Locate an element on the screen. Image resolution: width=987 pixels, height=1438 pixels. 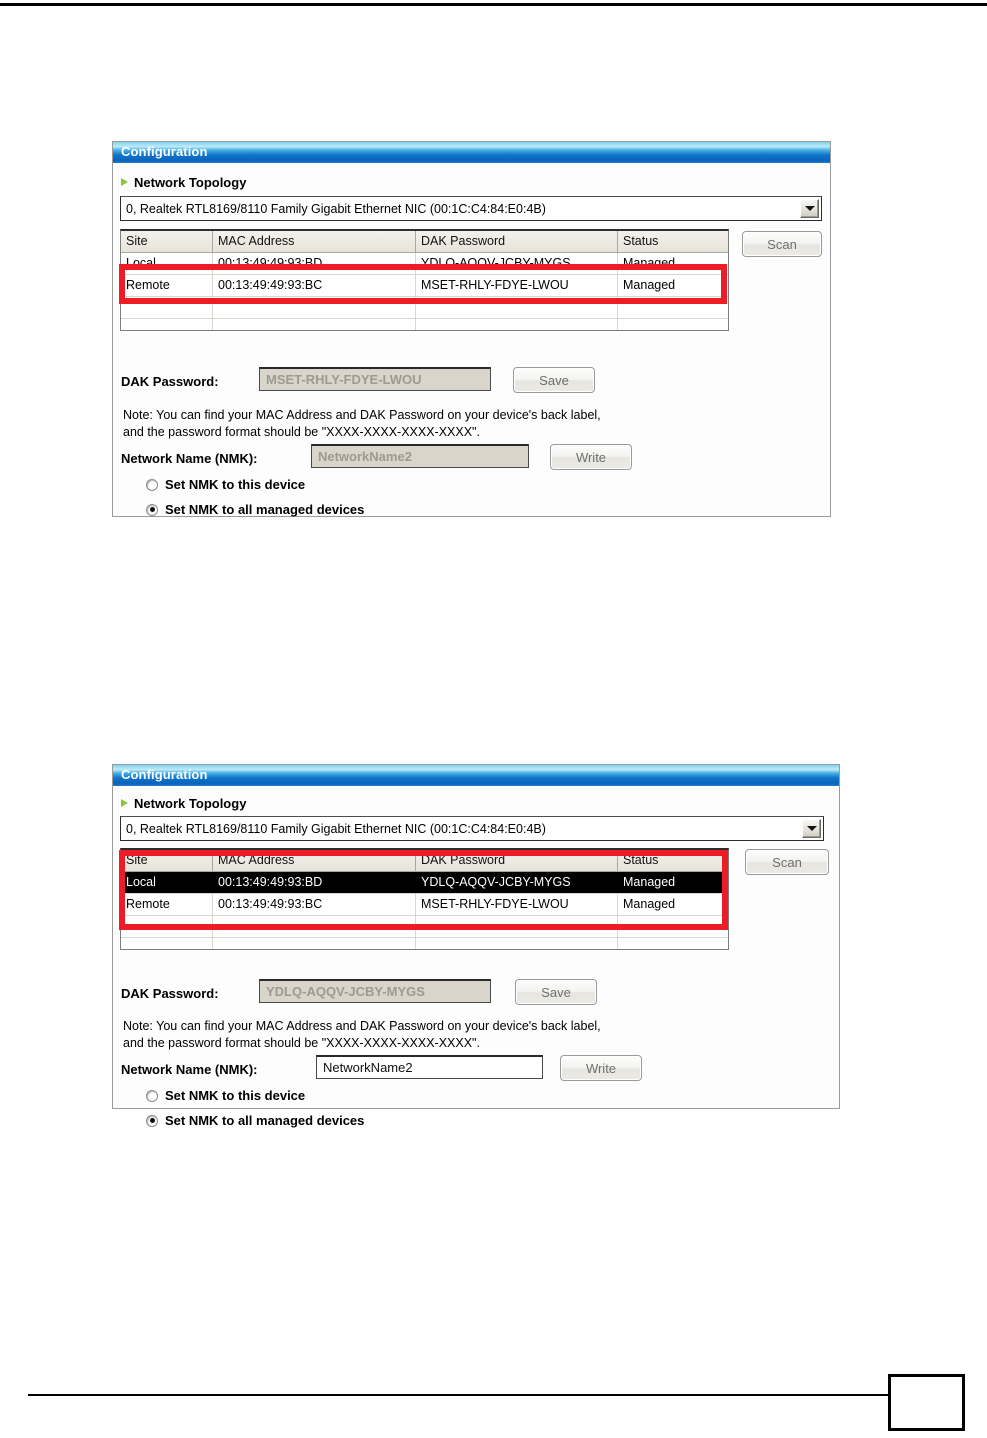
cell-dak: MSET-RHLY-FDYE-LWOU is located at coordinates (517, 285).